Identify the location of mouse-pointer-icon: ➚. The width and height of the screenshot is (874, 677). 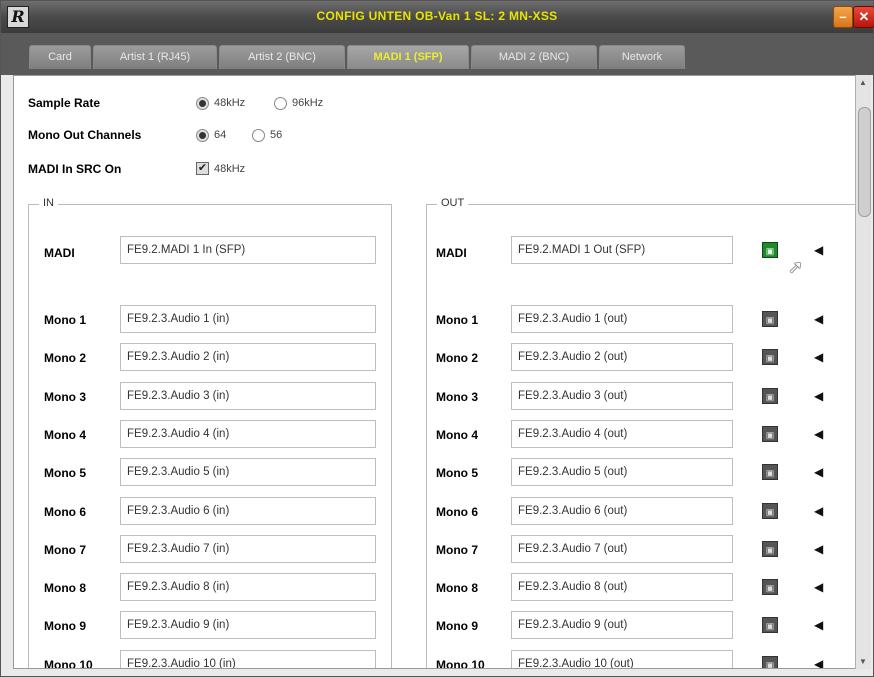
(796, 267).